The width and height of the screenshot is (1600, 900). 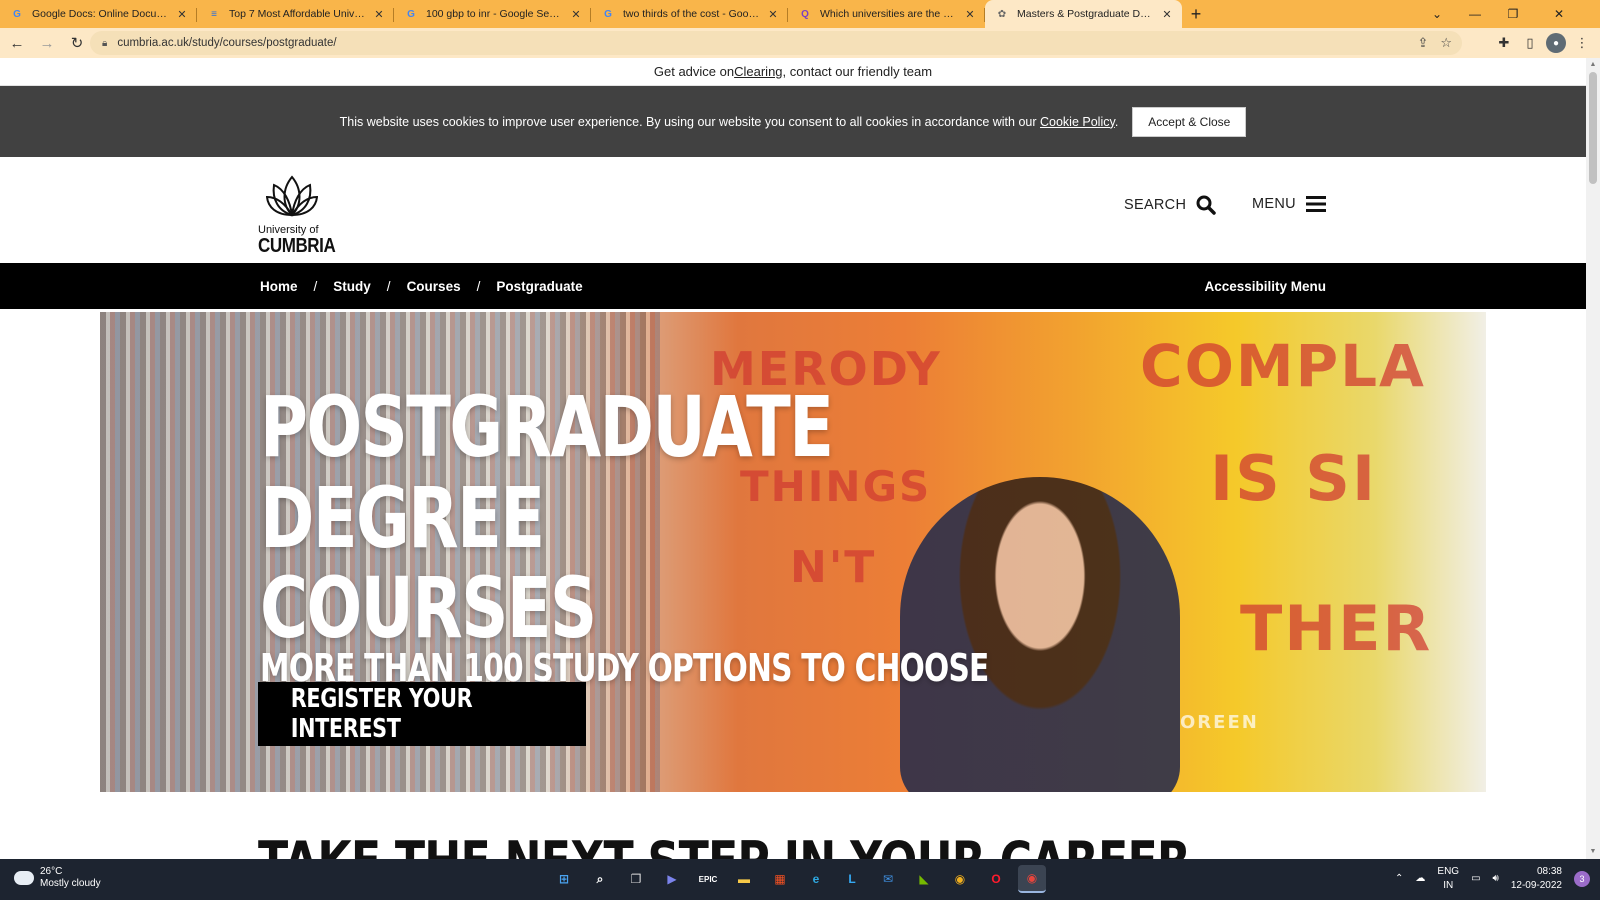 I want to click on taskbar-nvidia-icon: ◣, so click(x=924, y=879).